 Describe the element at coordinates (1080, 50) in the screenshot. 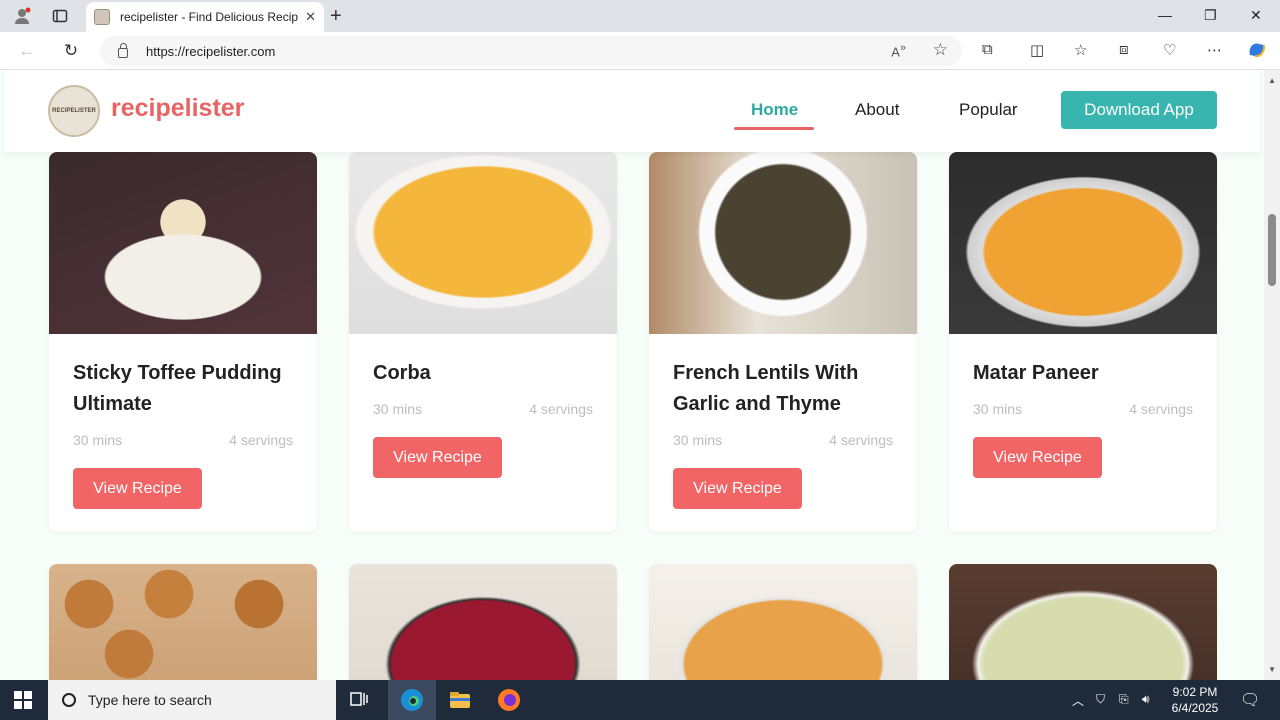

I see `favorites-icon: ☆` at that location.